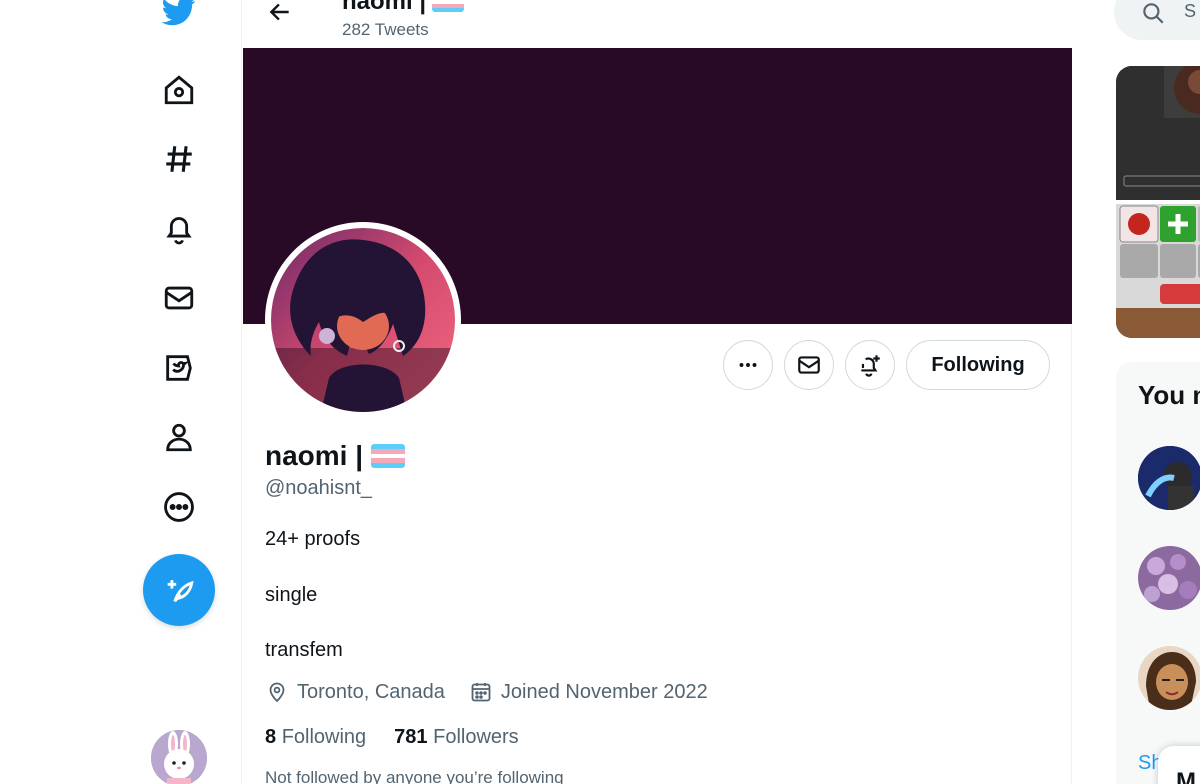  Describe the element at coordinates (179, 368) in the screenshot. I see `twitter-blue-icon` at that location.